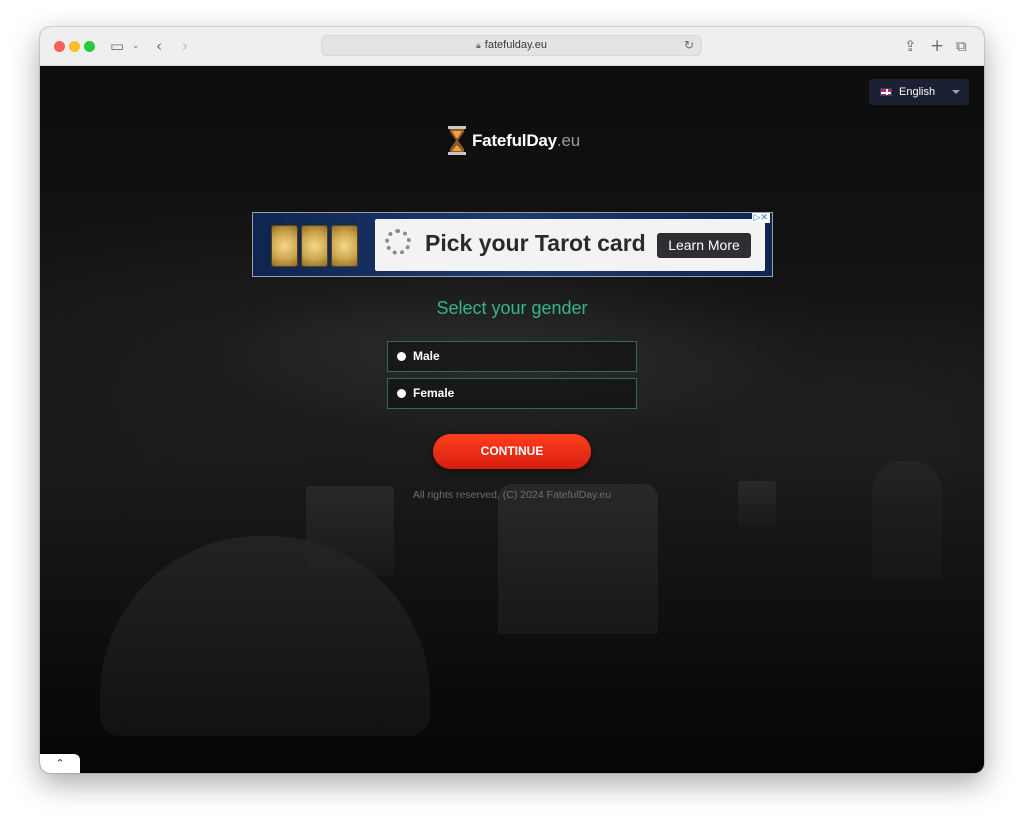 This screenshot has width=1024, height=829. I want to click on sidebar-icon: ▭, so click(117, 46).